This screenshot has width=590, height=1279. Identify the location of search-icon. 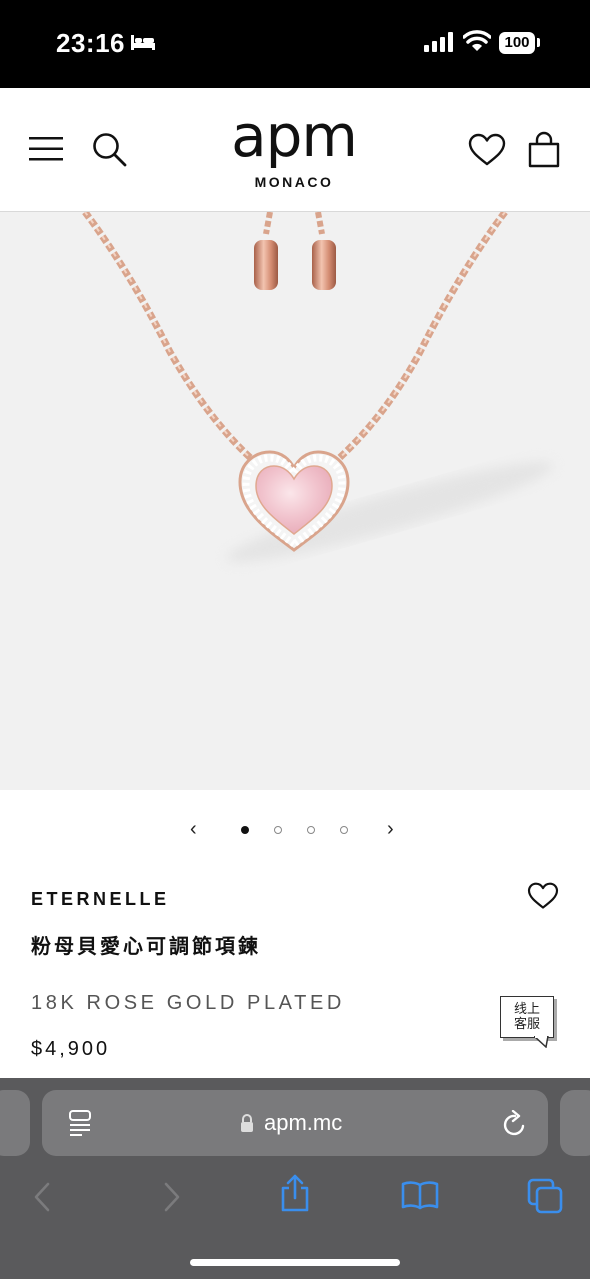
(110, 150).